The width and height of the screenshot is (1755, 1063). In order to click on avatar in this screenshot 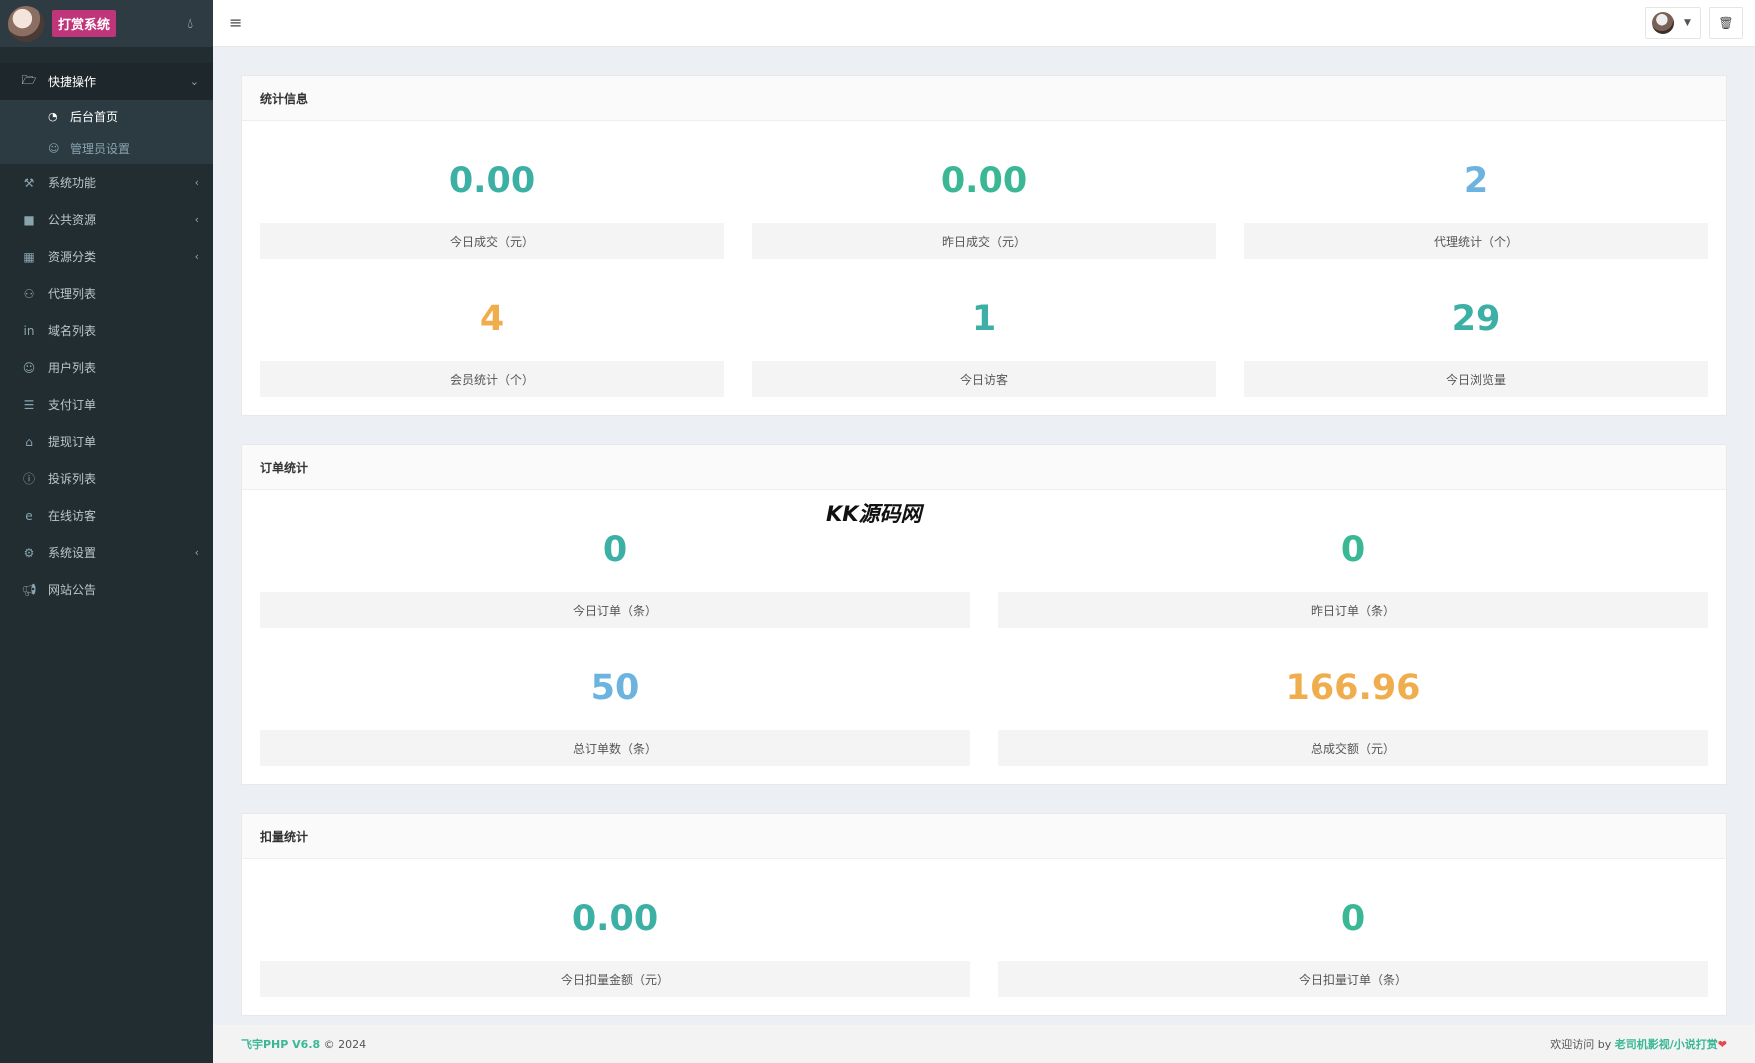, I will do `click(1663, 23)`.